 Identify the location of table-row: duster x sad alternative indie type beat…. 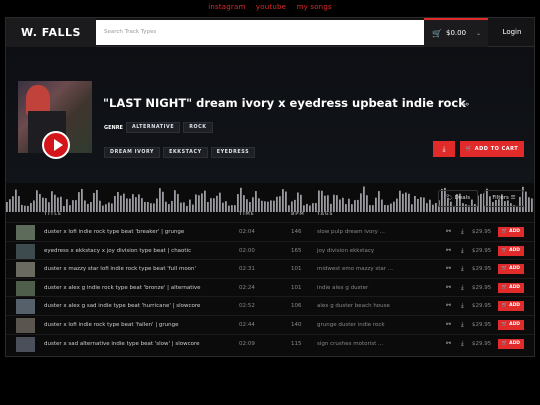
(270, 343).